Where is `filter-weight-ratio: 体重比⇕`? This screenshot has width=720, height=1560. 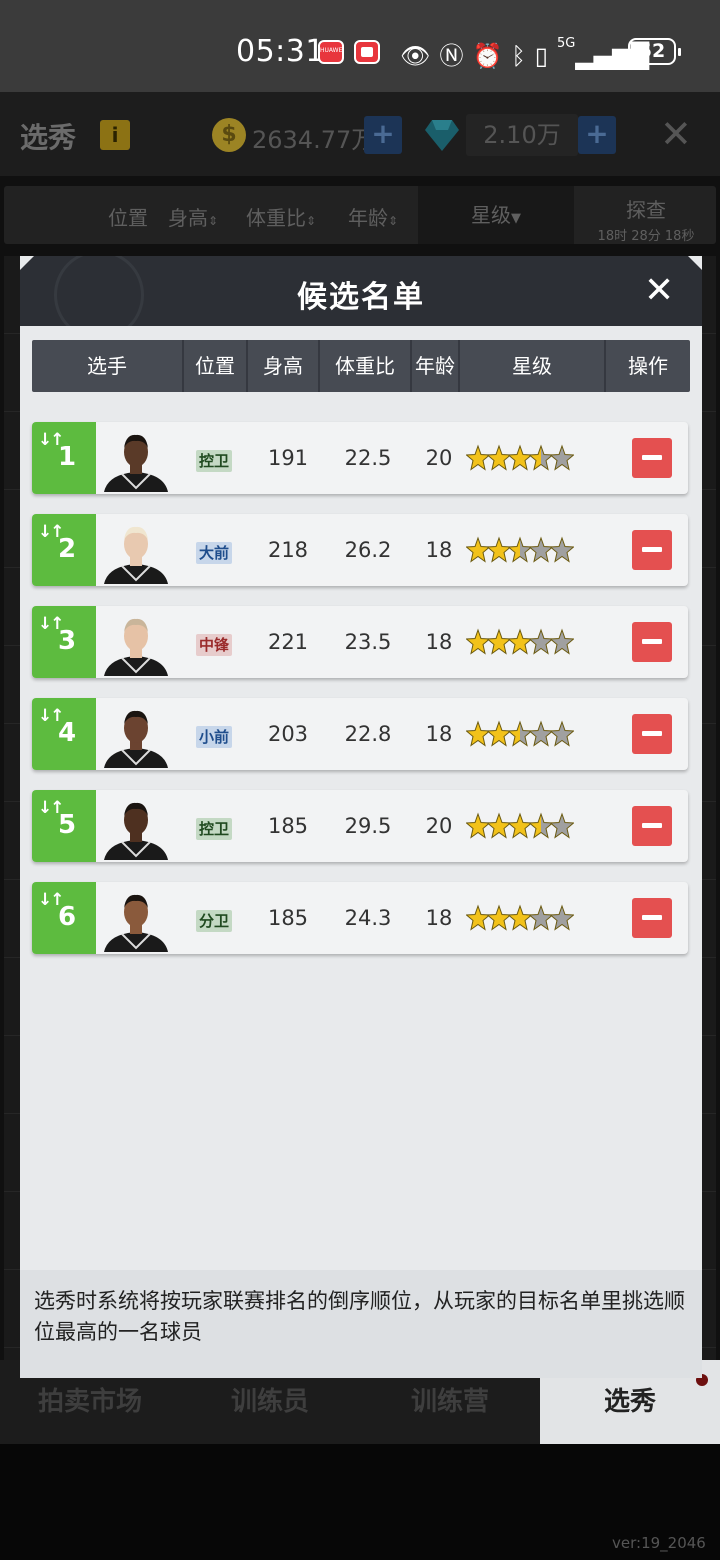 filter-weight-ratio: 体重比⇕ is located at coordinates (281, 216).